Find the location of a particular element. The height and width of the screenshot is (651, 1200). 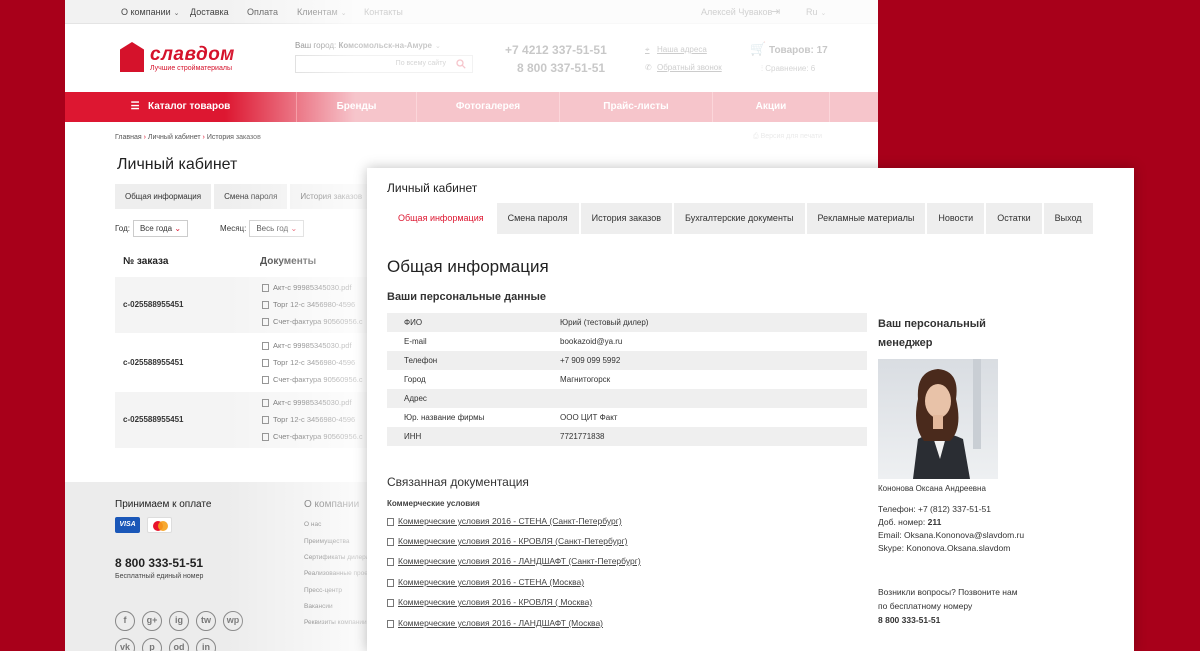

breadcrumb-cabinet: Личный кабинет is located at coordinates (174, 137).